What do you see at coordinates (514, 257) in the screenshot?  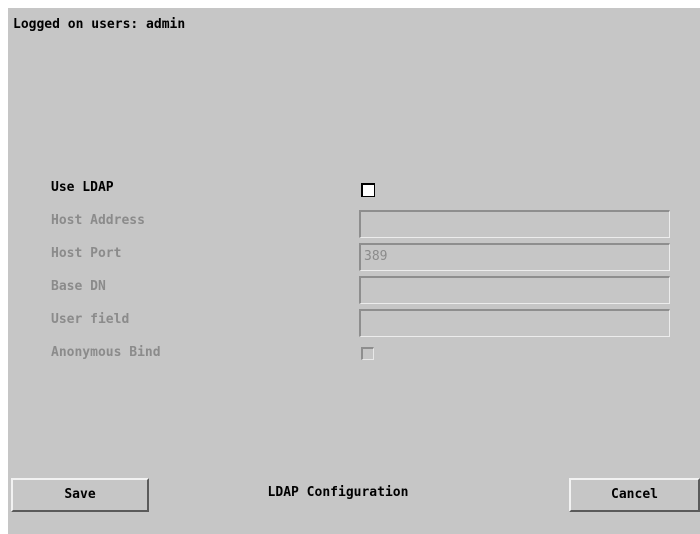 I see `host-port-field: 389` at bounding box center [514, 257].